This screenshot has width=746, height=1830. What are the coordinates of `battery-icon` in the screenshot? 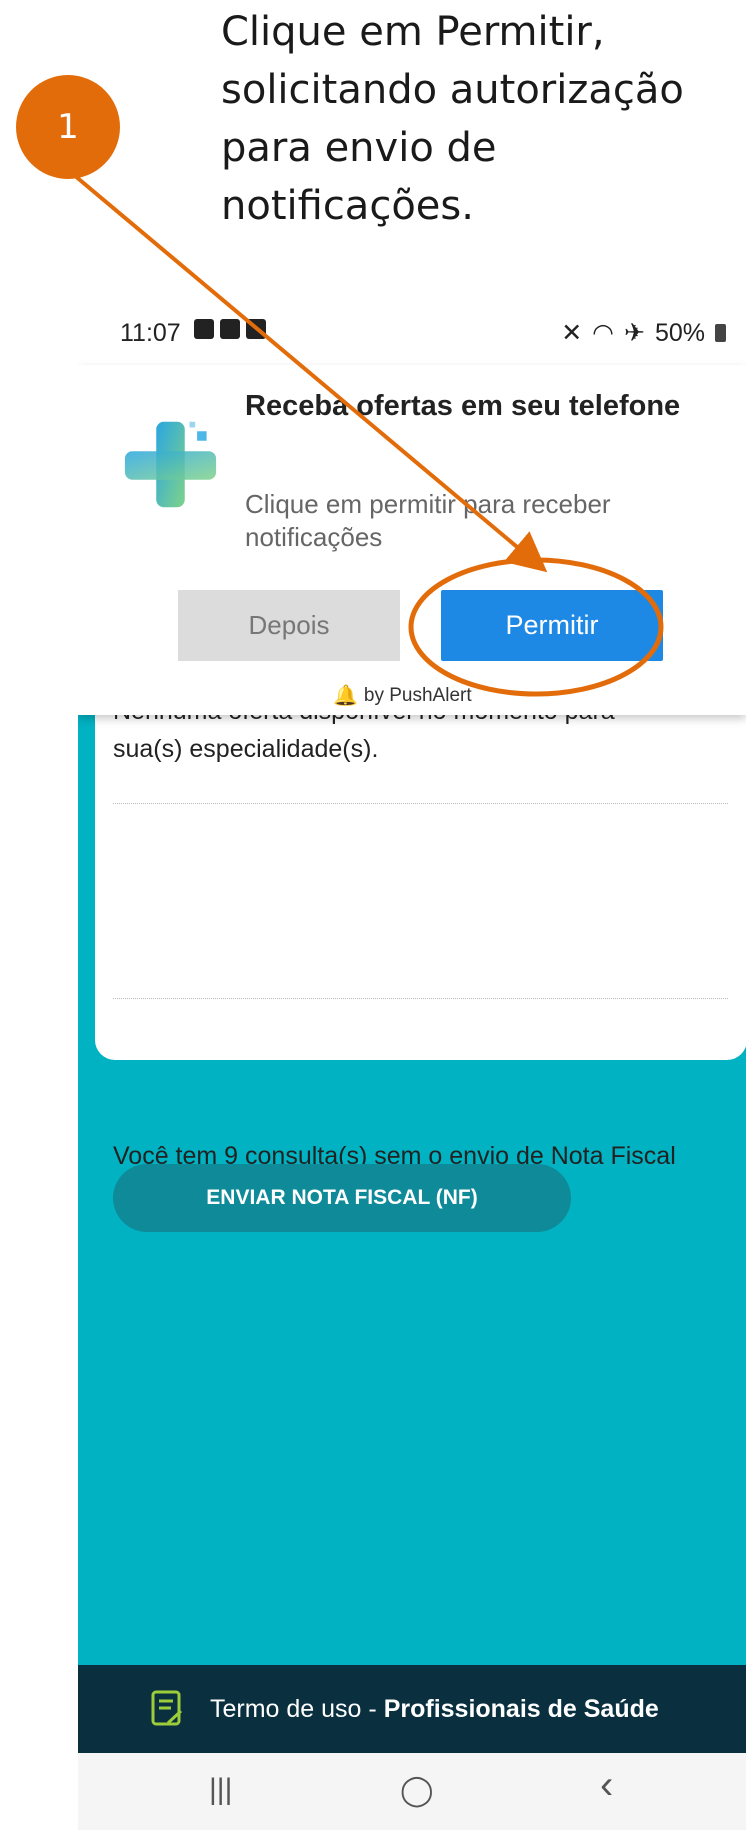 It's located at (720, 333).